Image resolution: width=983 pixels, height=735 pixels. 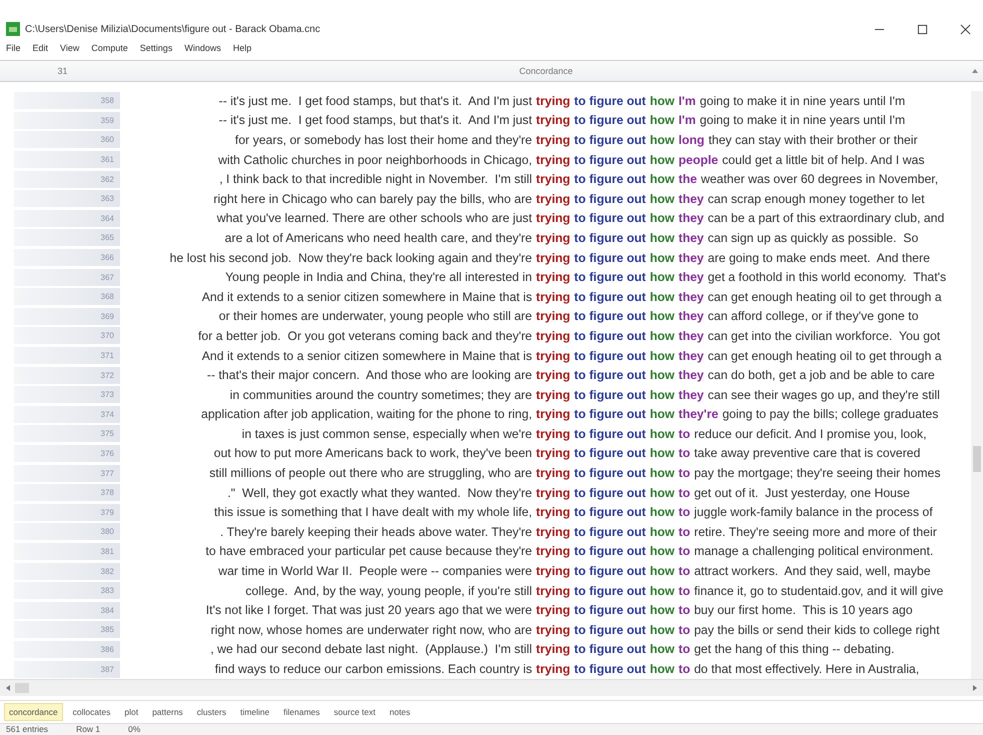 I want to click on right-context: weather was over 60 degrees in November,, so click(x=819, y=179).